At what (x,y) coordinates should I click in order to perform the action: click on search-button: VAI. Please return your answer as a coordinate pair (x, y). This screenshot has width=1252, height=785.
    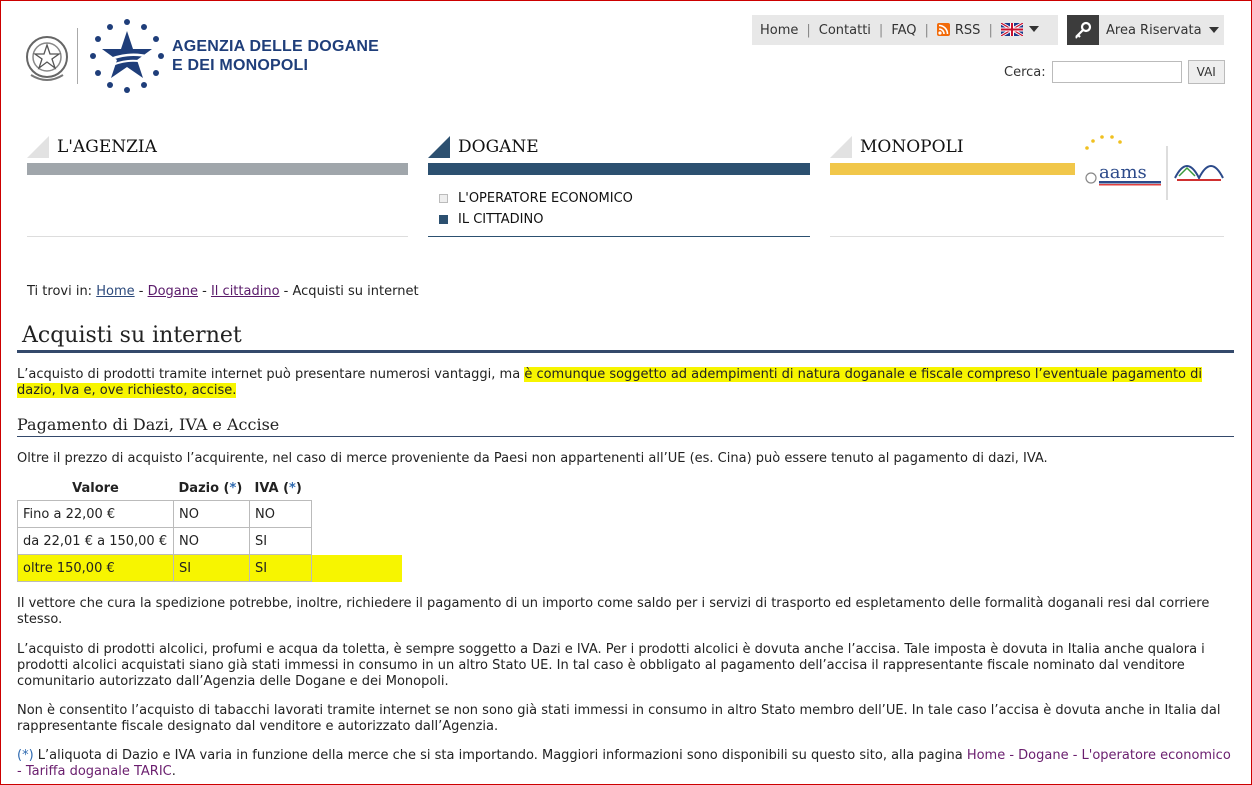
    Looking at the image, I should click on (1206, 72).